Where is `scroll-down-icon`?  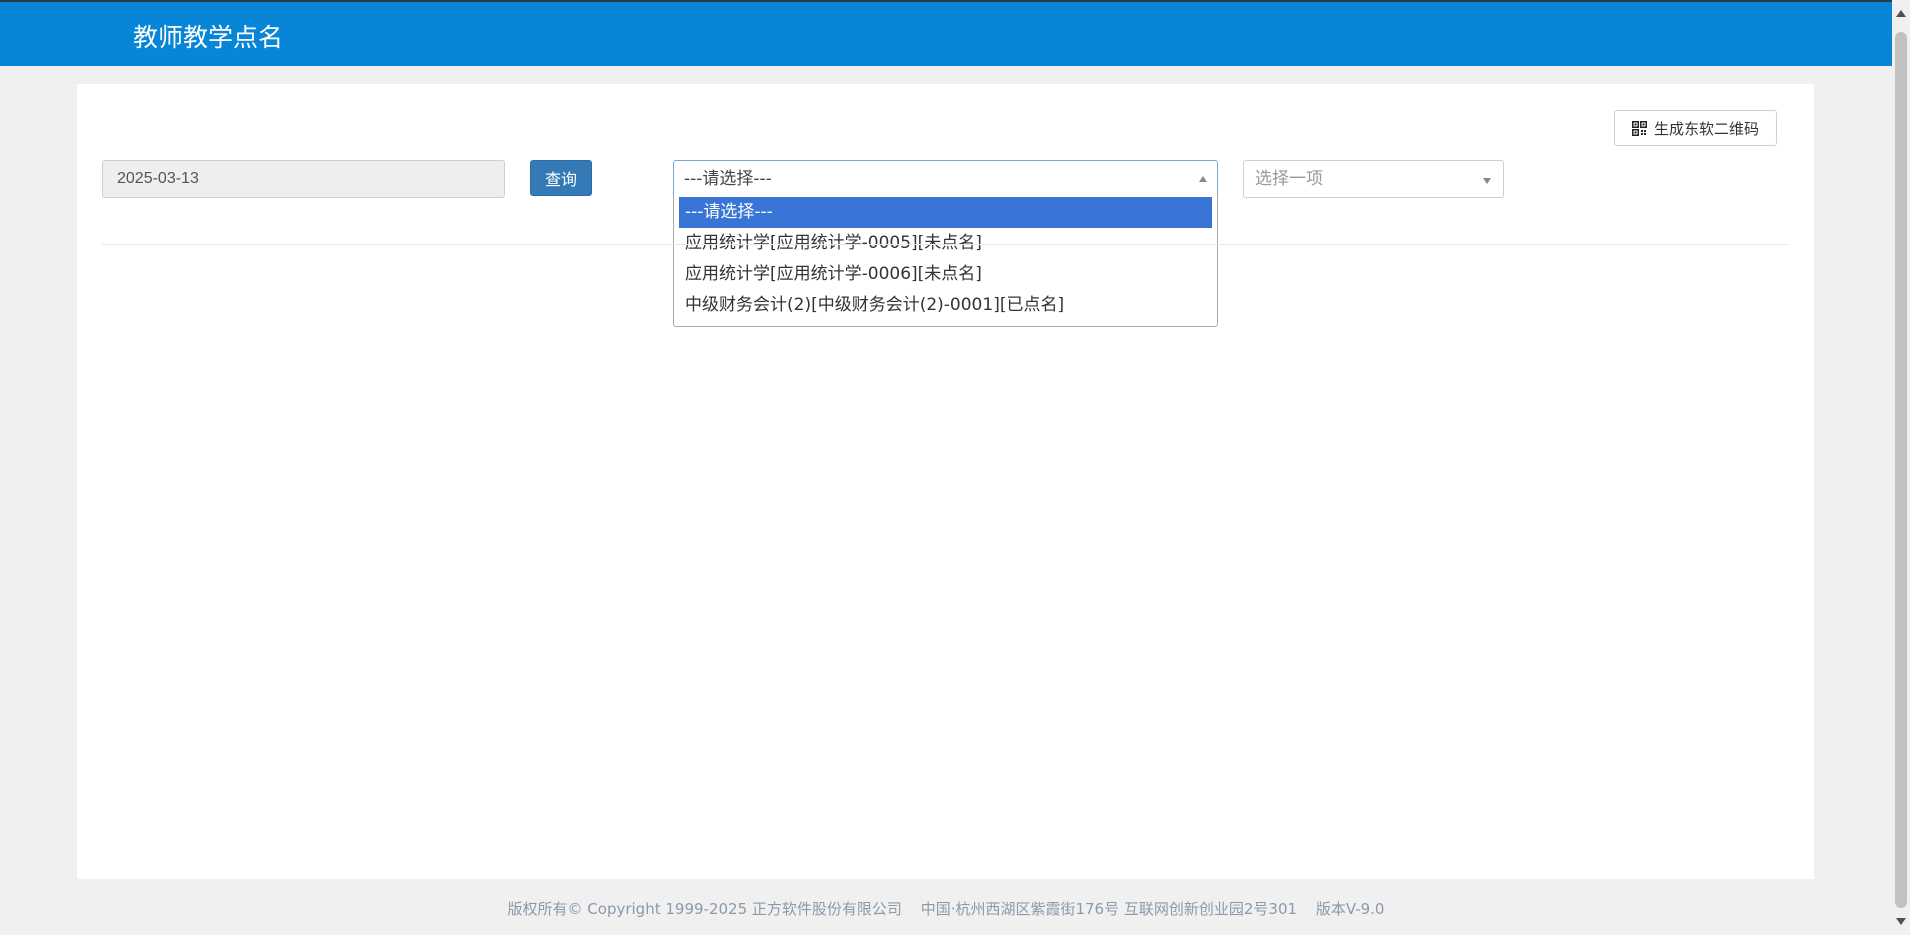 scroll-down-icon is located at coordinates (1901, 921).